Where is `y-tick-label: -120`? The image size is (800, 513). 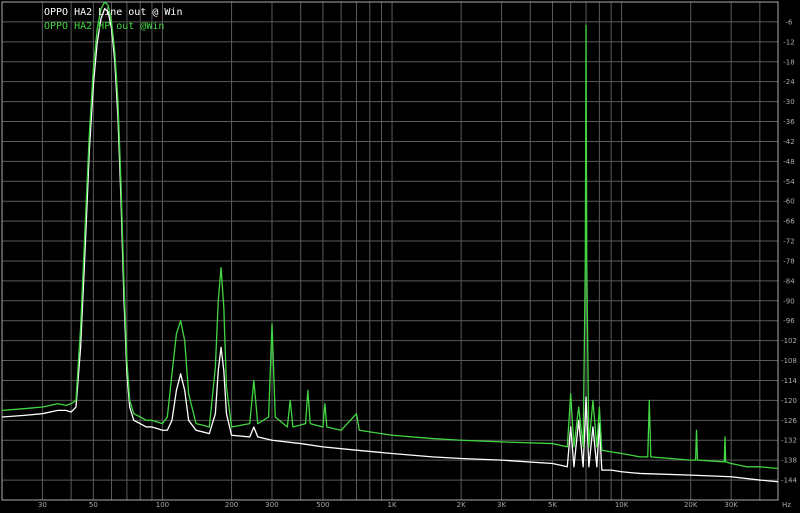
y-tick-label: -120 is located at coordinates (789, 401).